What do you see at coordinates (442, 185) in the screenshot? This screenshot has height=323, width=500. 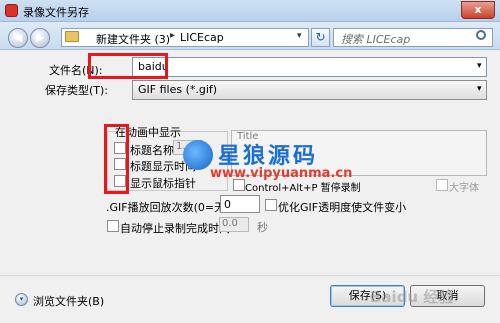 I see `big-font-checkbox` at bounding box center [442, 185].